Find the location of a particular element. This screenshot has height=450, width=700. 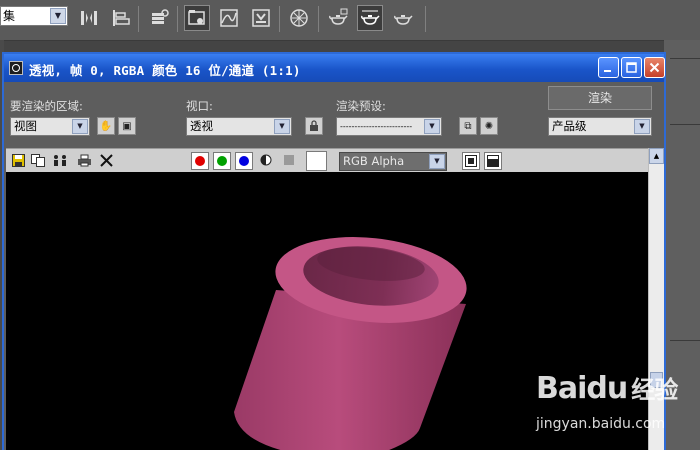

align-icon is located at coordinates (121, 18).